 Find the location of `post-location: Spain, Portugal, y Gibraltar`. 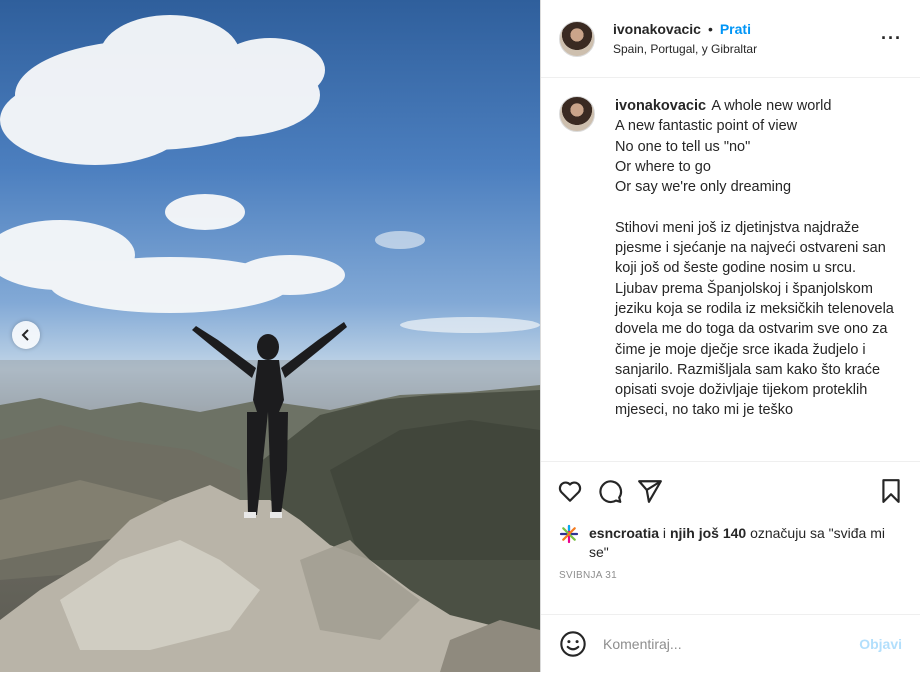

post-location: Spain, Portugal, y Gibraltar is located at coordinates (747, 49).